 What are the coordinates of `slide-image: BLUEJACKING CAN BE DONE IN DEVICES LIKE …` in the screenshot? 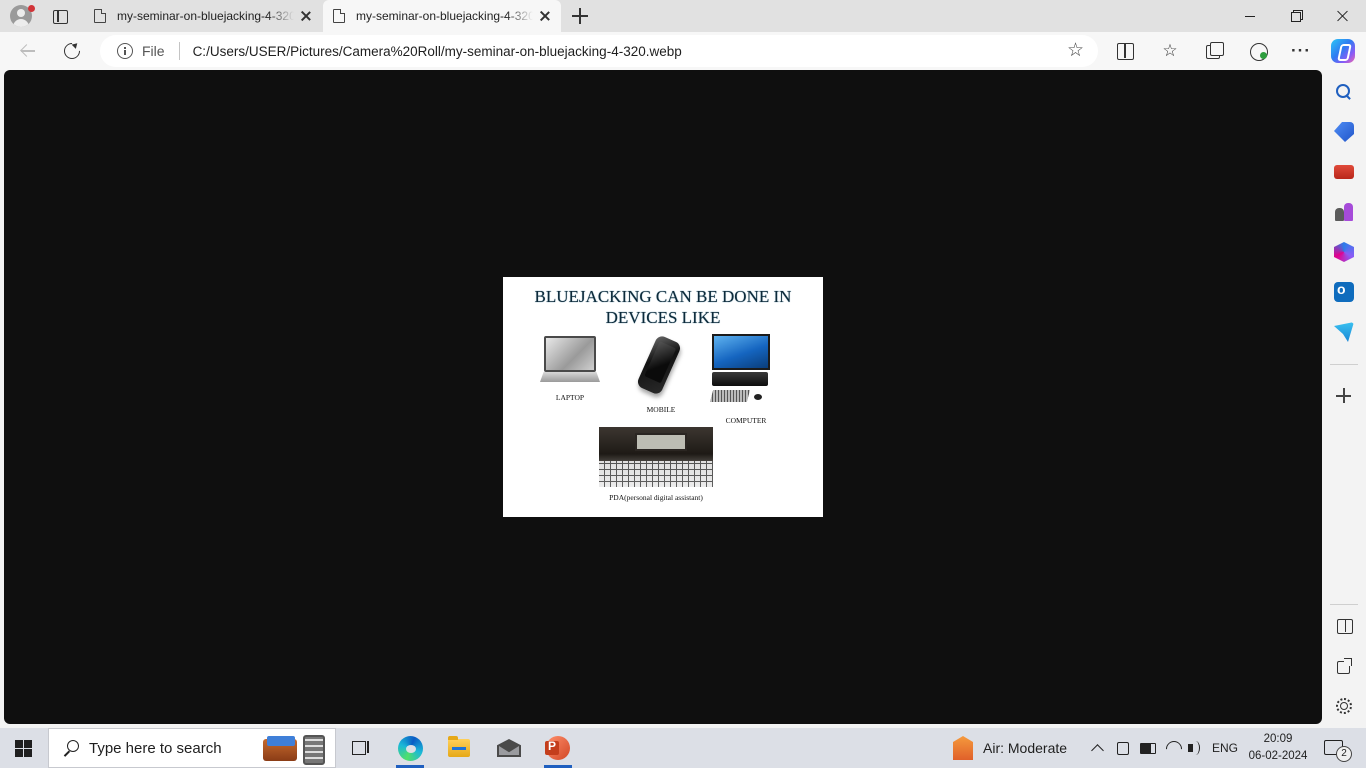 It's located at (663, 397).